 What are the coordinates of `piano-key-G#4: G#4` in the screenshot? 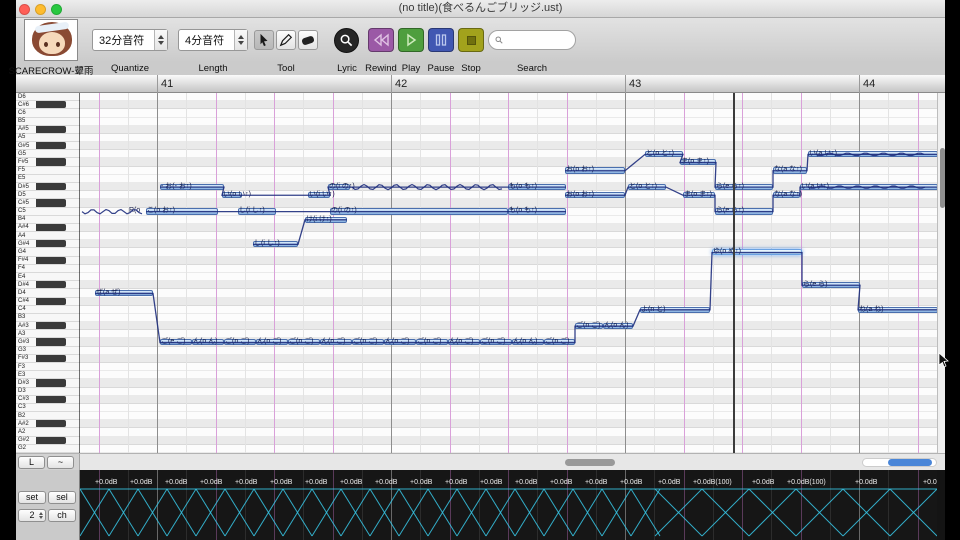 It's located at (48, 244).